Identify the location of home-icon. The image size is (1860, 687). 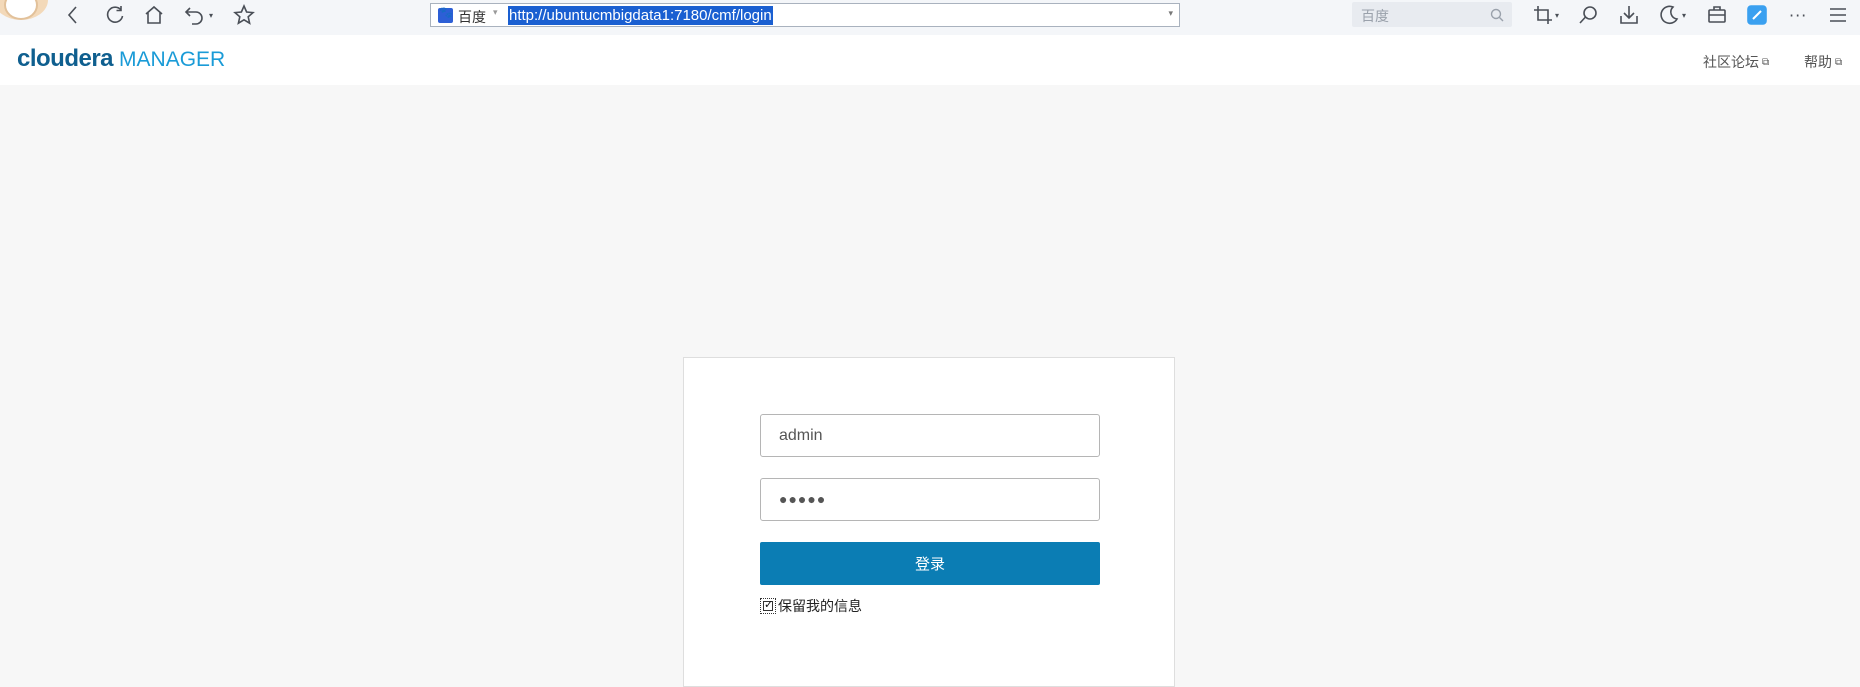
(154, 15).